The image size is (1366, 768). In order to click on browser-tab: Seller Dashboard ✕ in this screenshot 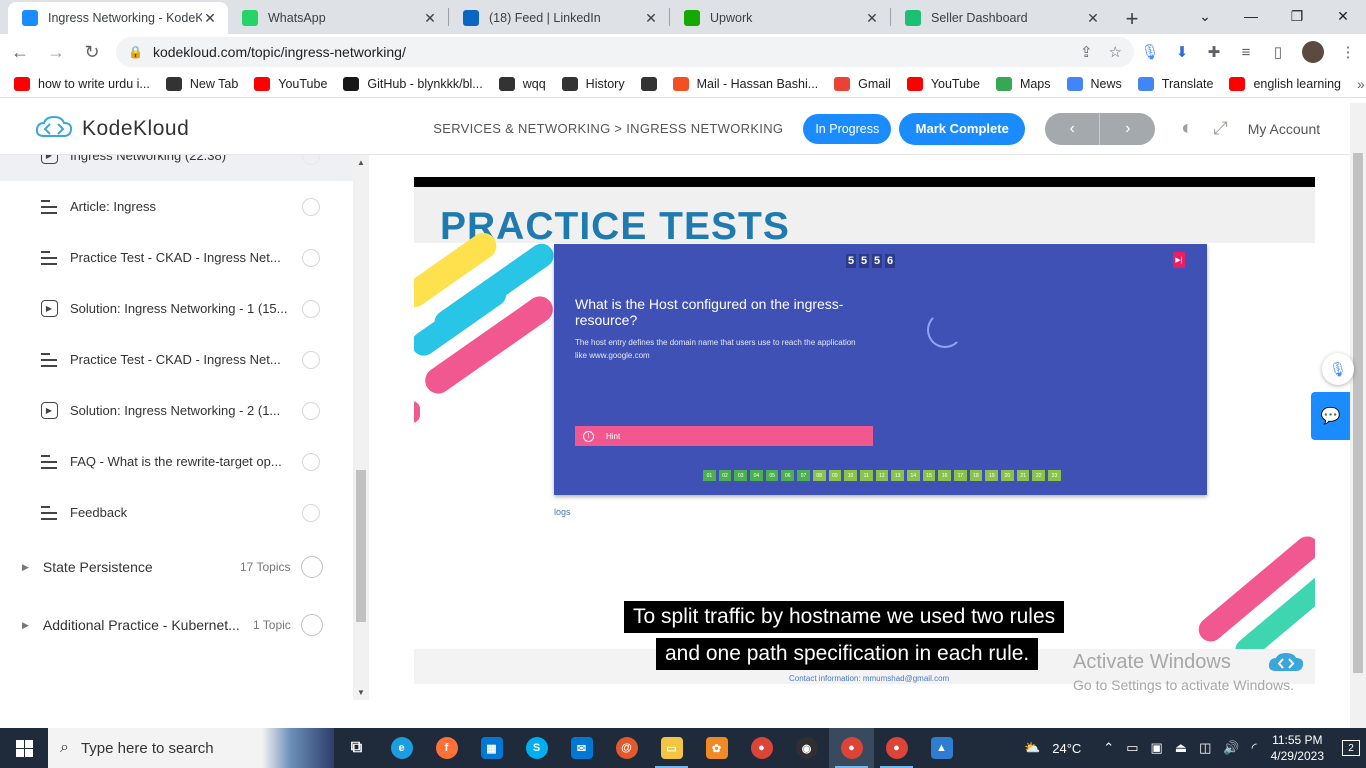, I will do `click(1001, 18)`.